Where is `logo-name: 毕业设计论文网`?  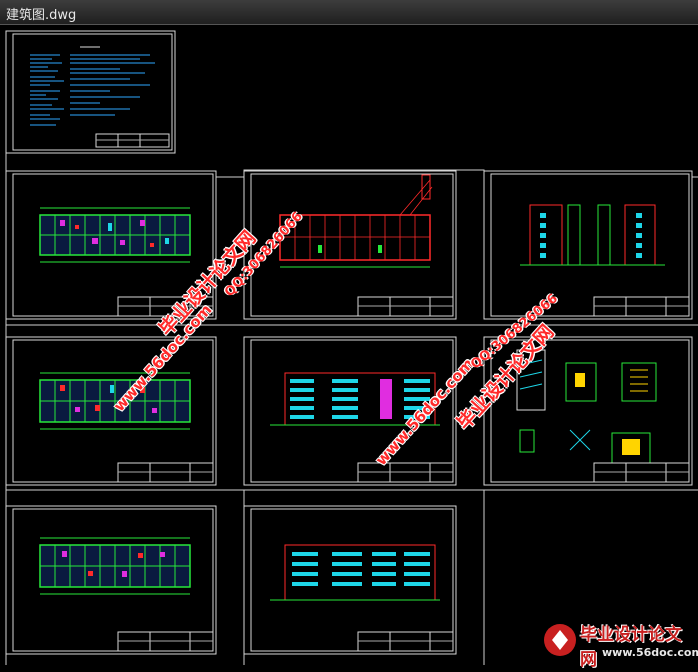 logo-name: 毕业设计论文网 is located at coordinates (631, 647).